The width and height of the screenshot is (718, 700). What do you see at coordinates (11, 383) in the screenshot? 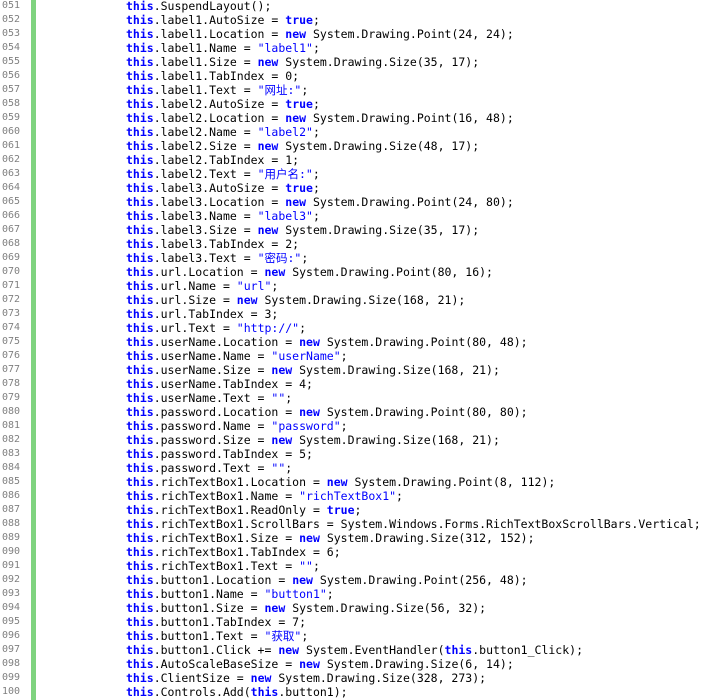
I see `line-number: 078` at bounding box center [11, 383].